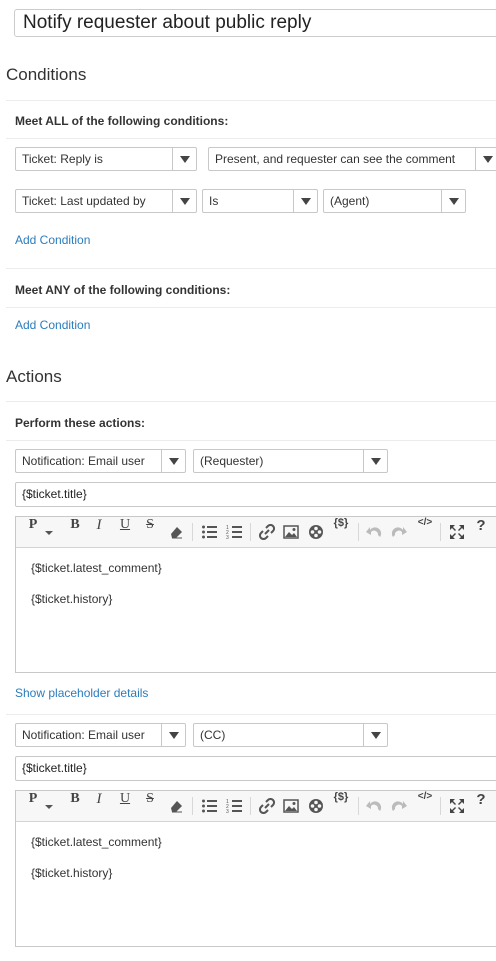 The image size is (496, 961). Describe the element at coordinates (232, 461) in the screenshot. I see `select-value: (Requester)` at that location.